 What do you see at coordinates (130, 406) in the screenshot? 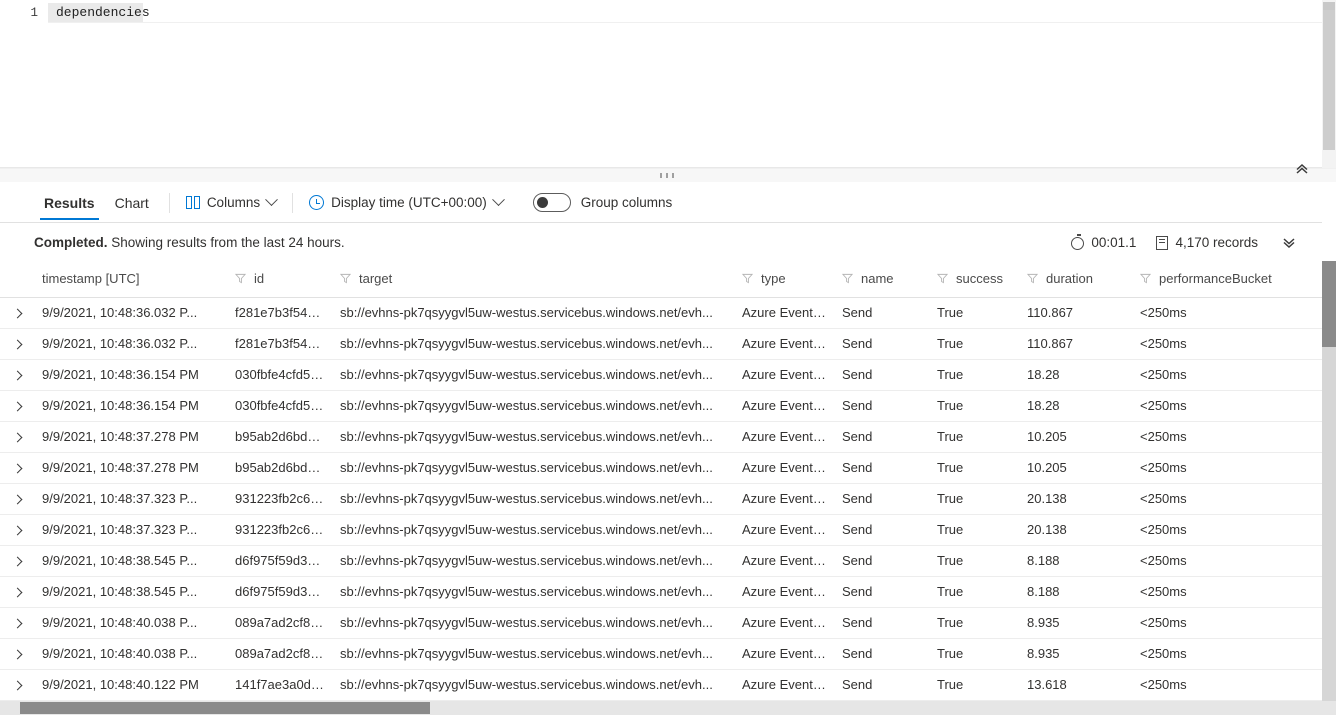
I see `cell-timestamp: 9/9/2021, 10:48:36.154 PM` at bounding box center [130, 406].